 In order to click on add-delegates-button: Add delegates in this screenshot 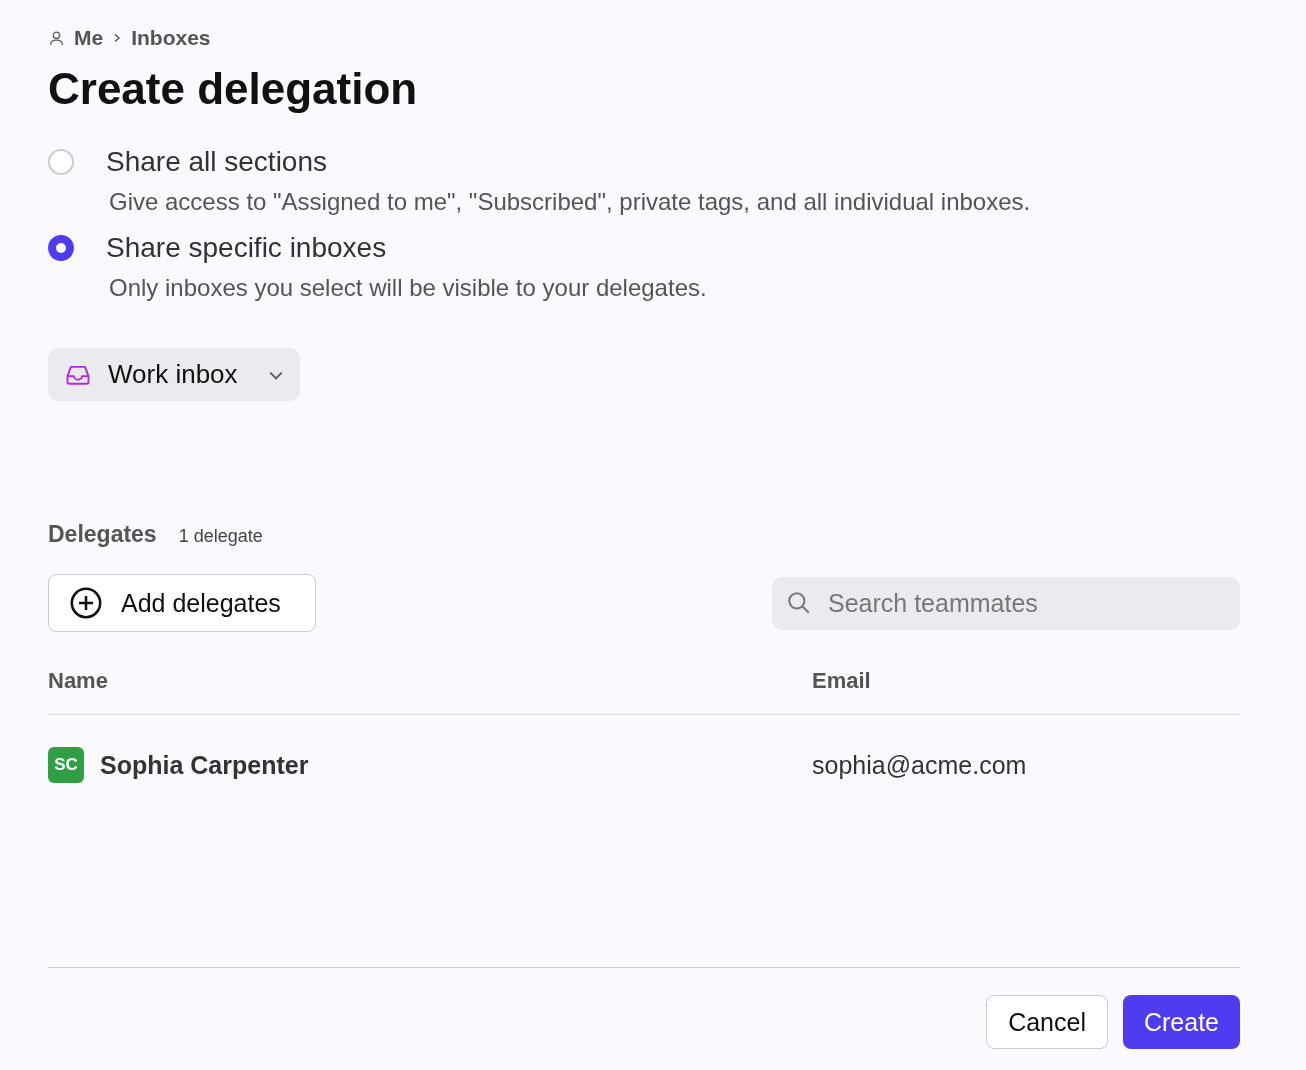, I will do `click(182, 603)`.